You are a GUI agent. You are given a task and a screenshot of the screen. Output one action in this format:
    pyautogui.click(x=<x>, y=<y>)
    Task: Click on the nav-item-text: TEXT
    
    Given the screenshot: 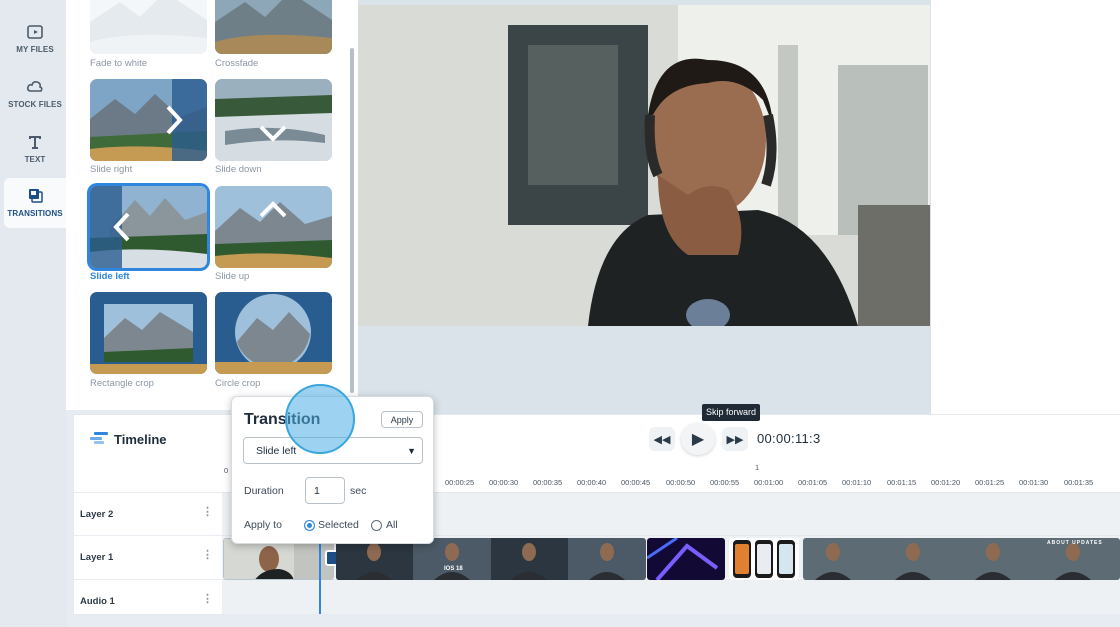 What is the action you would take?
    pyautogui.click(x=35, y=149)
    